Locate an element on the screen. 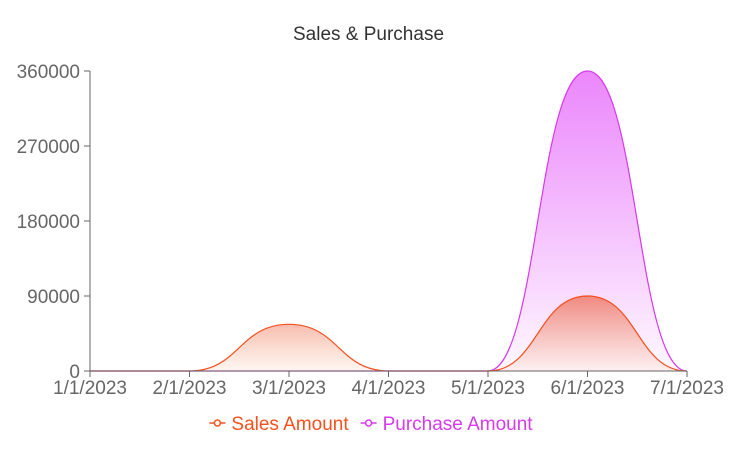 The width and height of the screenshot is (737, 455). x-tick-label: 3/1/2023 is located at coordinates (289, 388).